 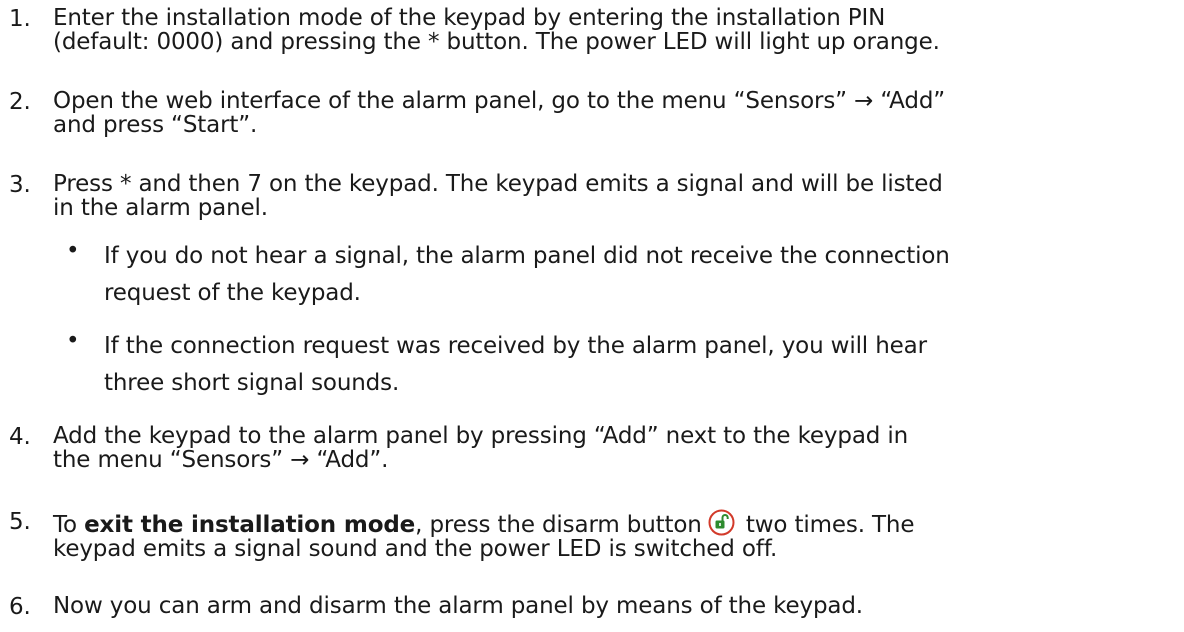 What do you see at coordinates (160, 208) in the screenshot?
I see `step-text-line: in the alarm panel.` at bounding box center [160, 208].